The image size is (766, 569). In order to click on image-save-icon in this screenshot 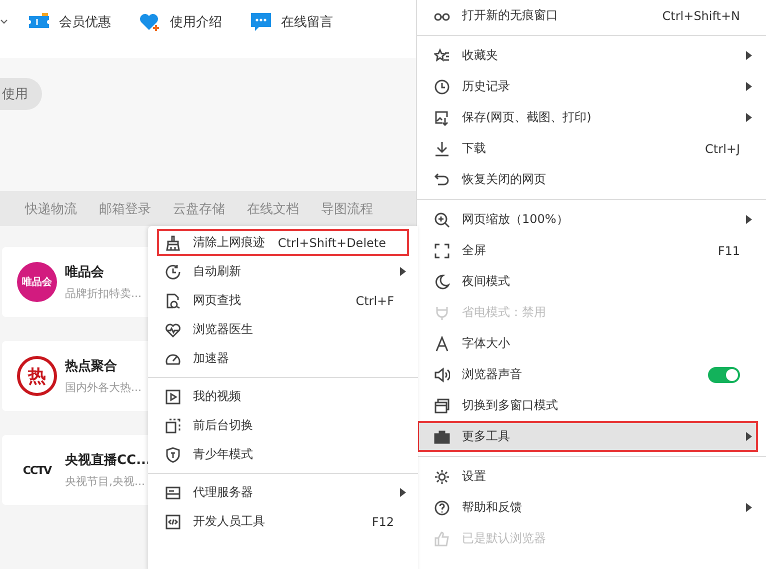, I will do `click(442, 118)`.